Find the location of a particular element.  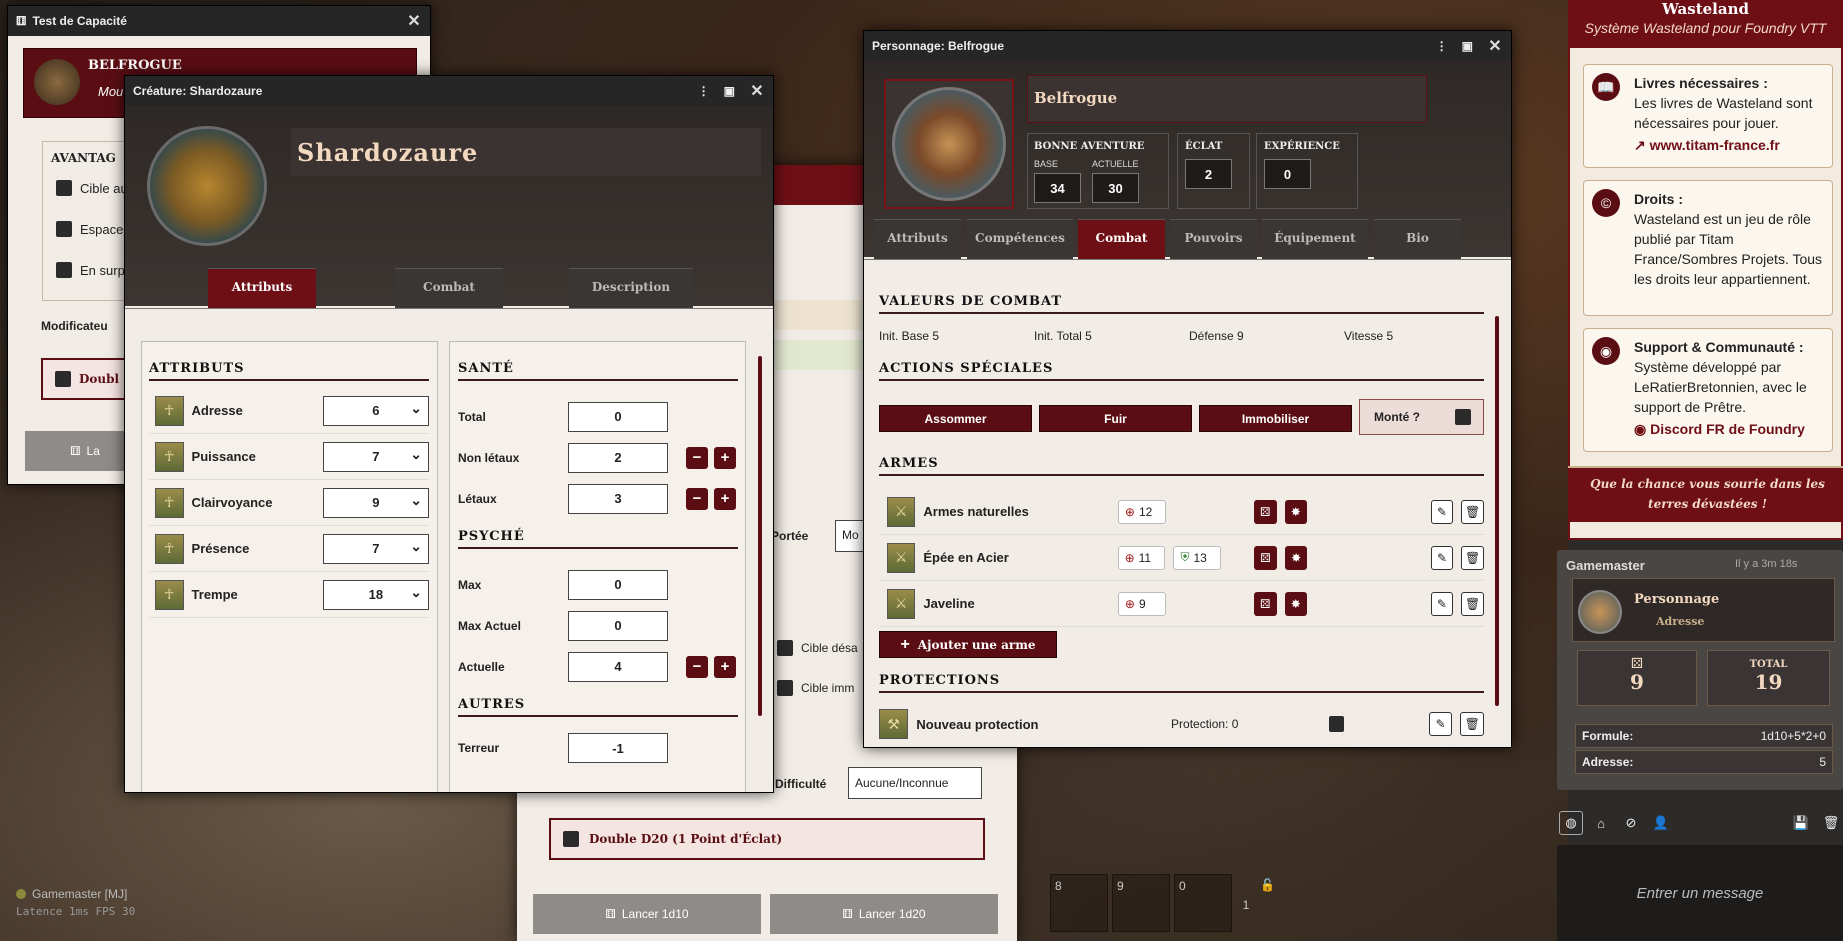

add-weapon-button: + Ajouter une arme is located at coordinates (968, 644).